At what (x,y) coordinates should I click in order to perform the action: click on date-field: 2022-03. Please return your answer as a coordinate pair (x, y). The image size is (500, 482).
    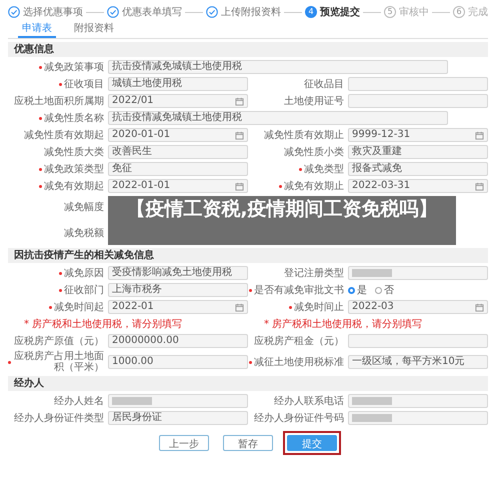
    Looking at the image, I should click on (418, 307).